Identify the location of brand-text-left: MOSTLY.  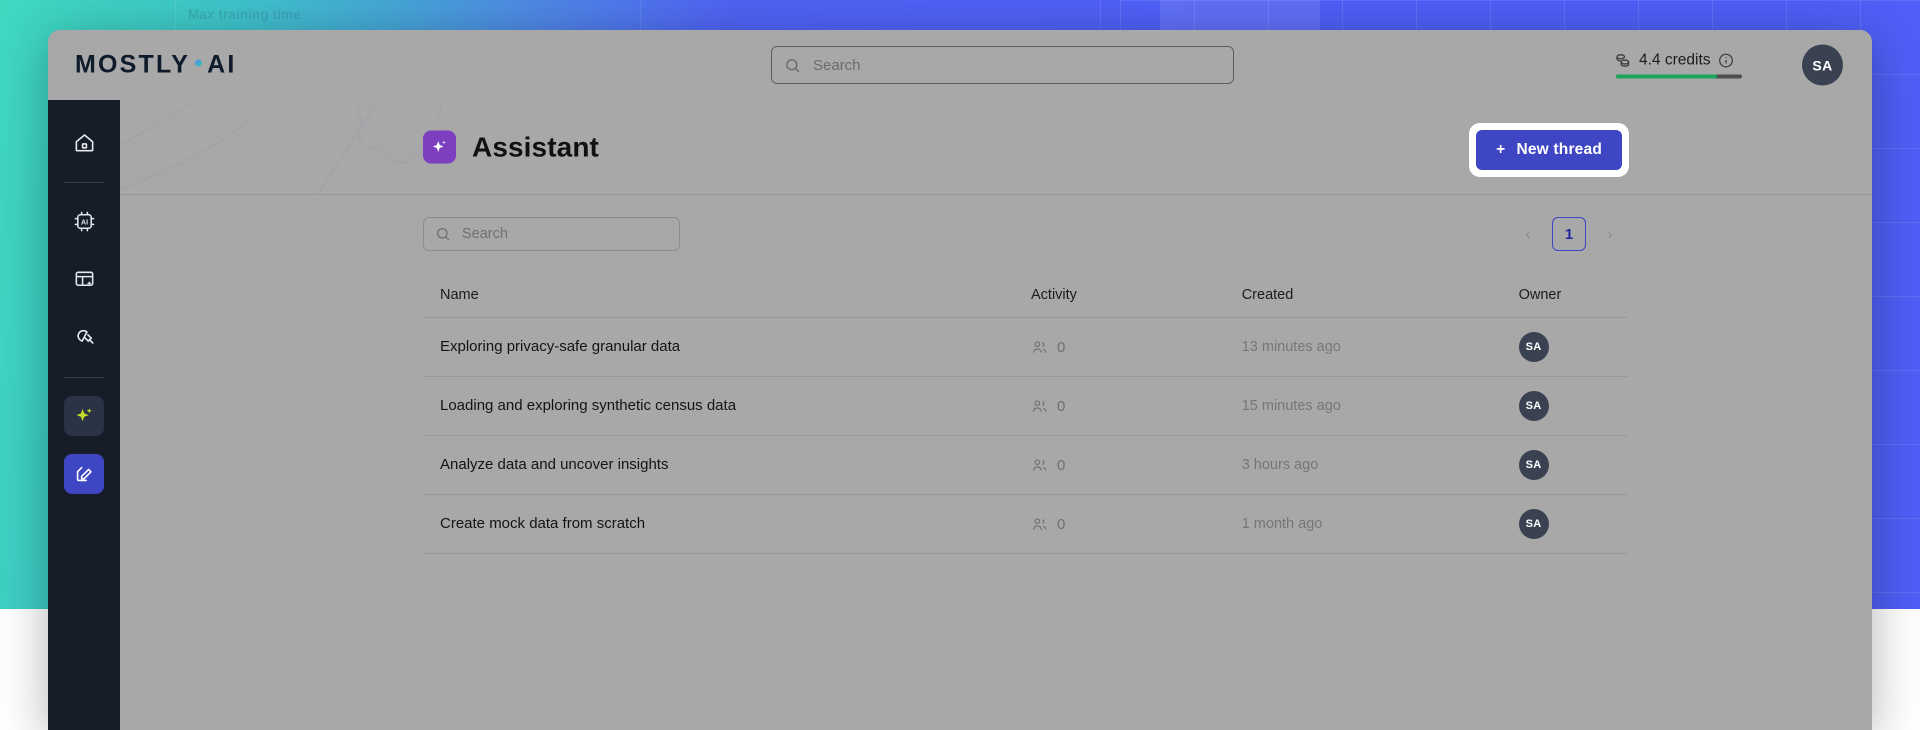
(132, 65).